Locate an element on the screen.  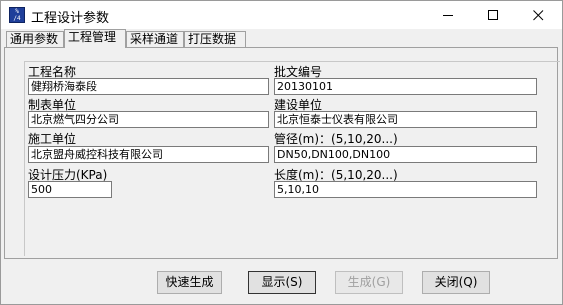
pipe-diameter-label: 管径(m)：(5,10,20...) is located at coordinates (336, 139).